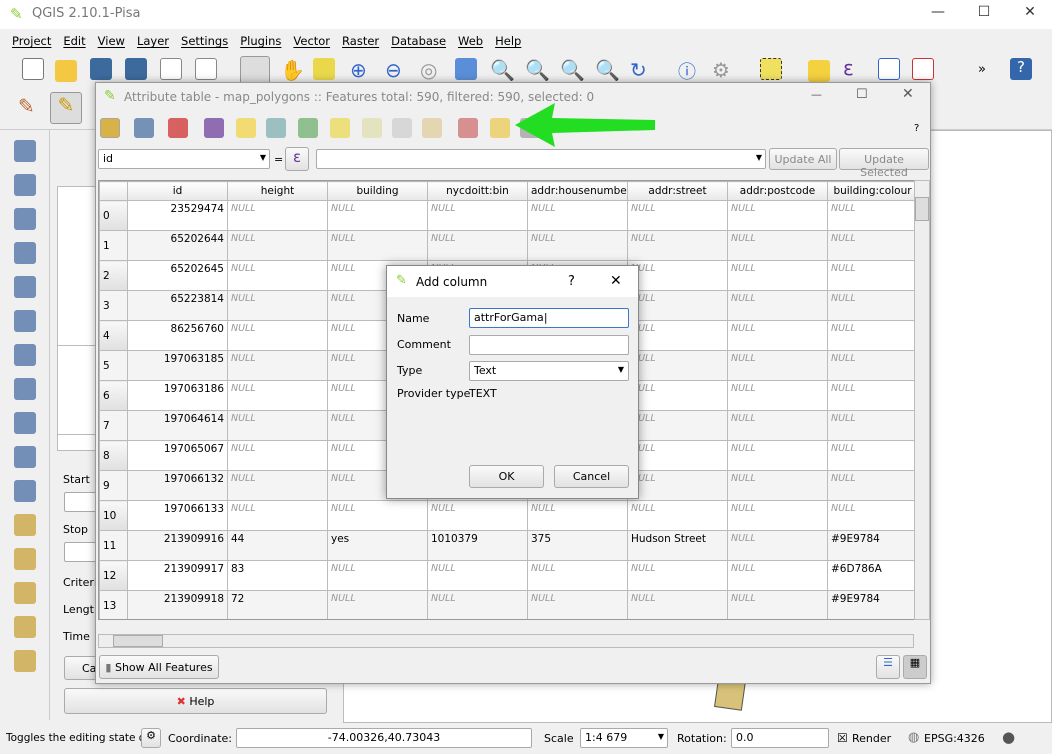 Image resolution: width=1052 pixels, height=754 pixels. What do you see at coordinates (723, 70) in the screenshot?
I see `run-action-icon: ⚙` at bounding box center [723, 70].